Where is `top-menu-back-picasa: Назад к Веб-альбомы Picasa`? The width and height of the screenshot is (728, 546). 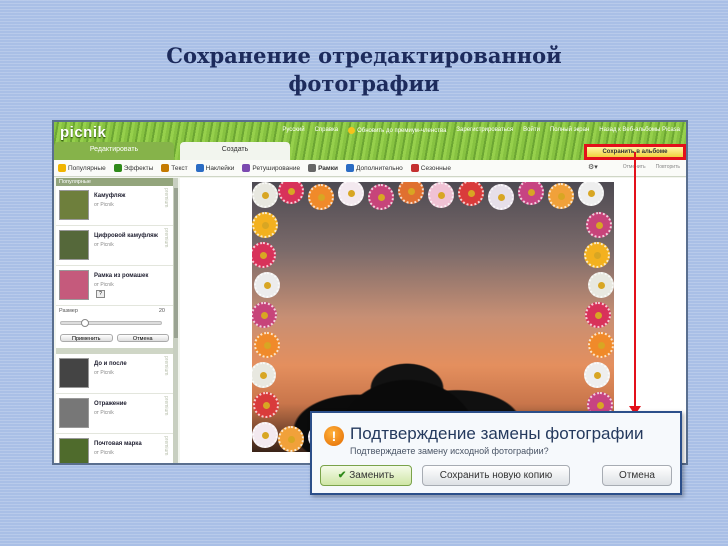
top-menu-back-picasa: Назад к Веб-альбомы Picasa is located at coordinates (639, 130).